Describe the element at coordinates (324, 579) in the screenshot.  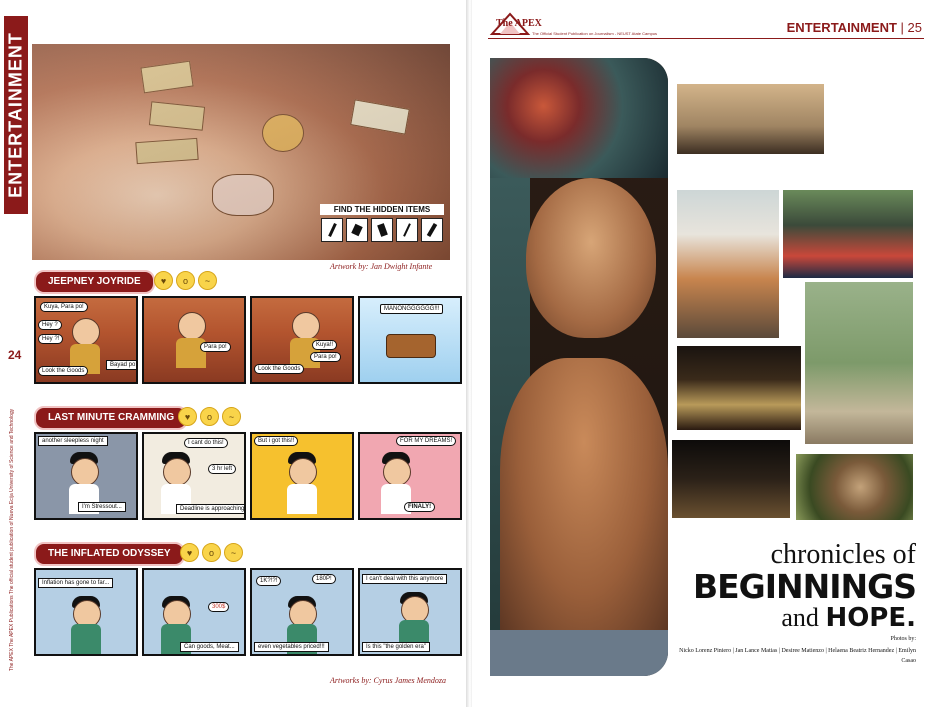
I see `speech-bubble: 180P!` at that location.